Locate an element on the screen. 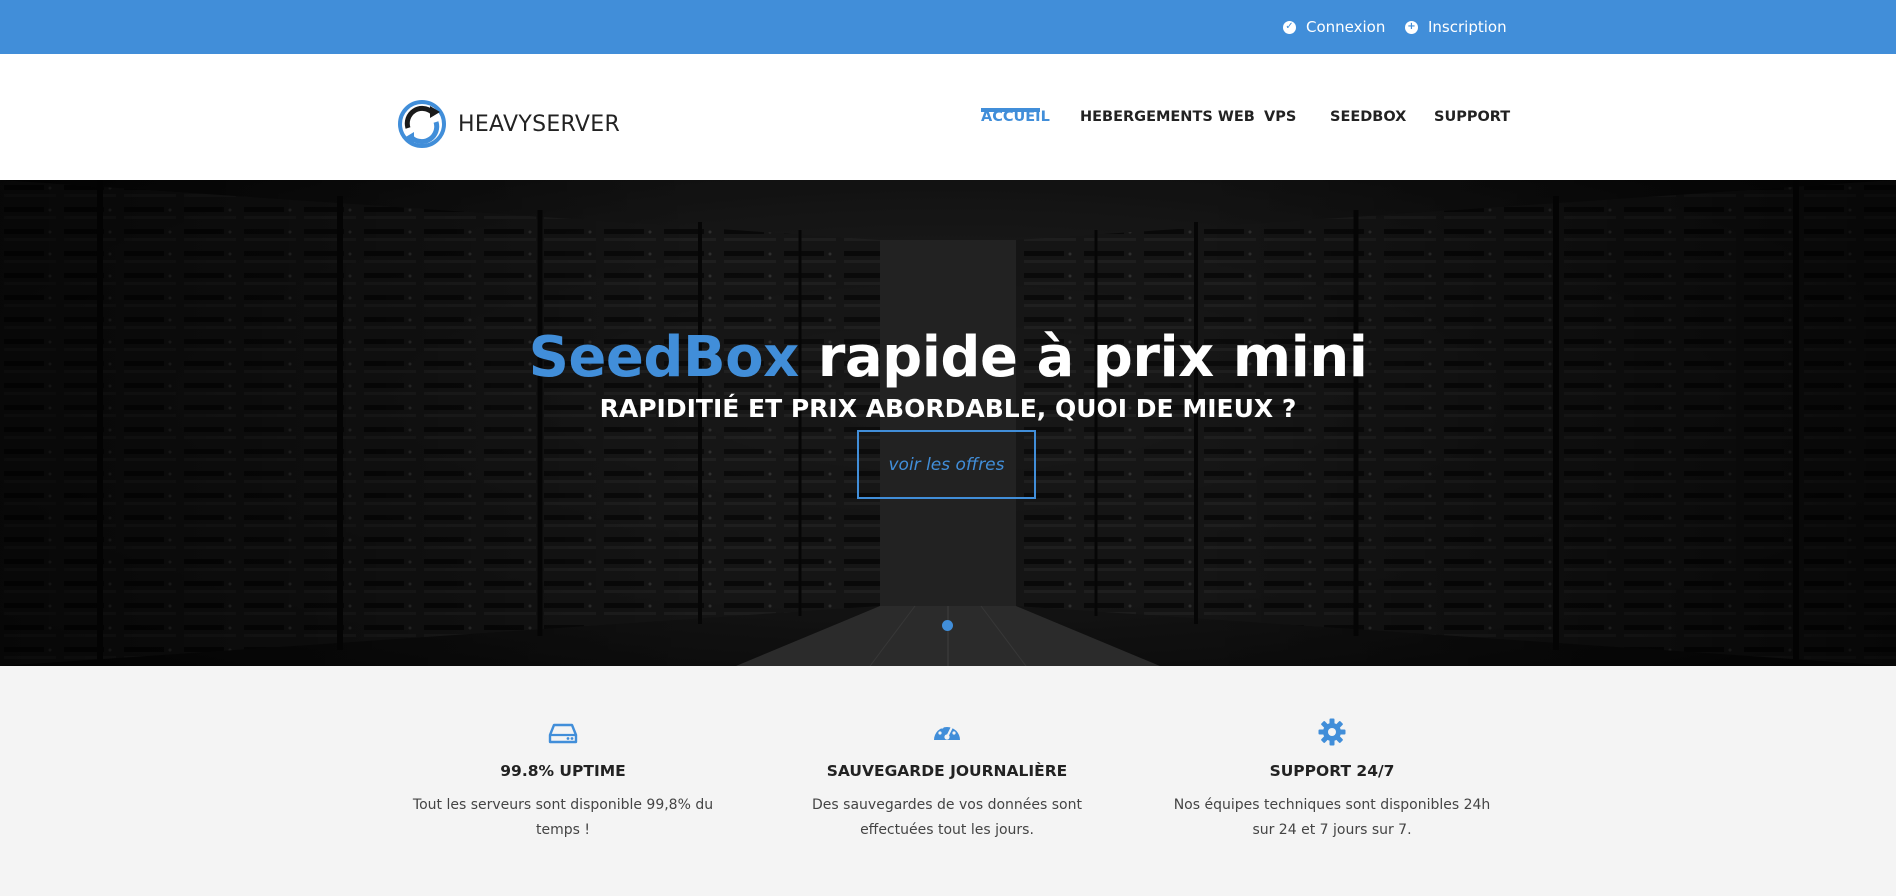  check-circle-icon: ✓ is located at coordinates (1289, 27).